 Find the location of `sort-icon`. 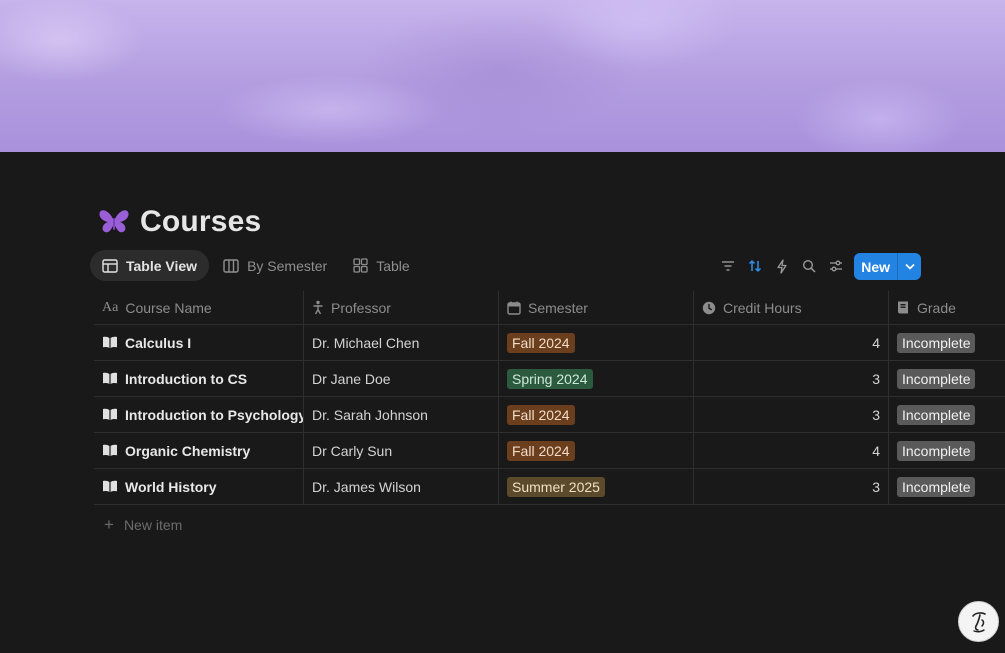

sort-icon is located at coordinates (754, 266).